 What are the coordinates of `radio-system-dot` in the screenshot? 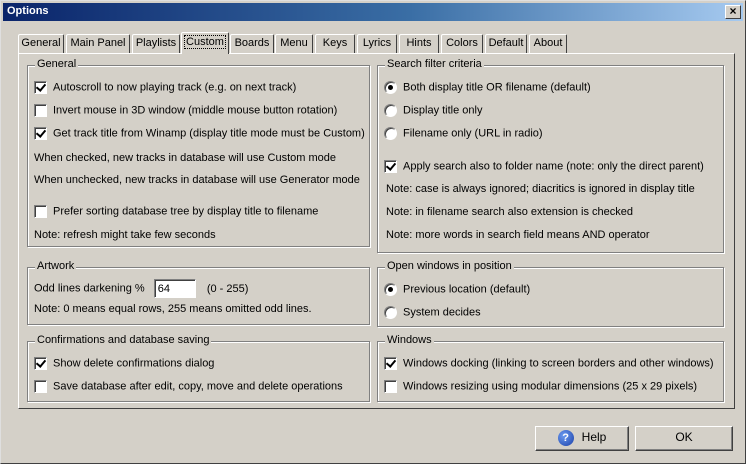 It's located at (390, 312).